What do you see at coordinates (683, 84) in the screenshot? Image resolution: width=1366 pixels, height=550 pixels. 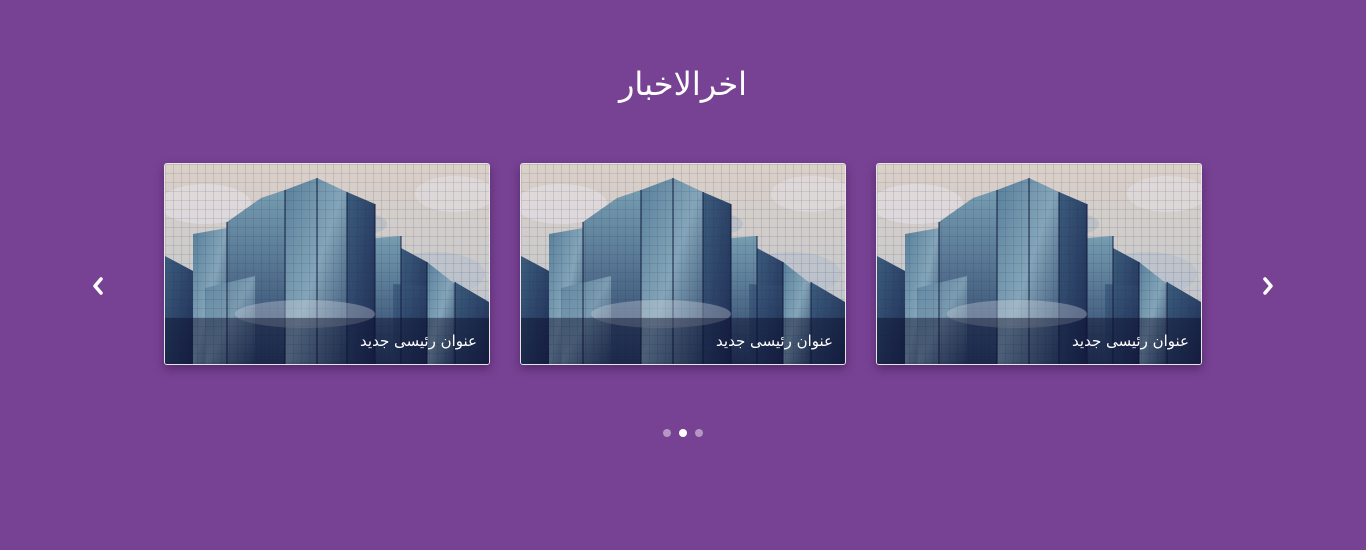 I see `section-title: اخرالاخبار` at bounding box center [683, 84].